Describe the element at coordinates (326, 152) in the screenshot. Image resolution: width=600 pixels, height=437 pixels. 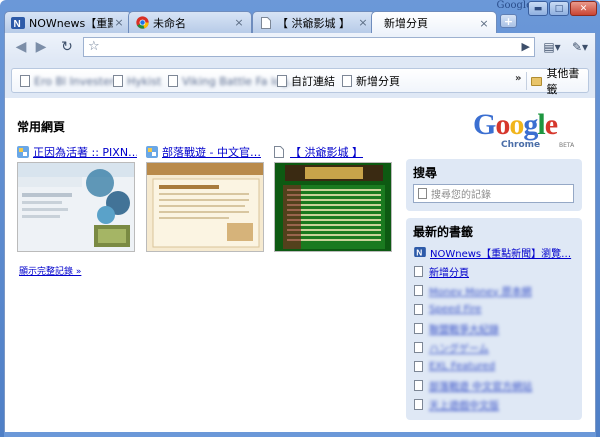
I see `thumbnail-title-link: 【 洪爺影城 】` at that location.